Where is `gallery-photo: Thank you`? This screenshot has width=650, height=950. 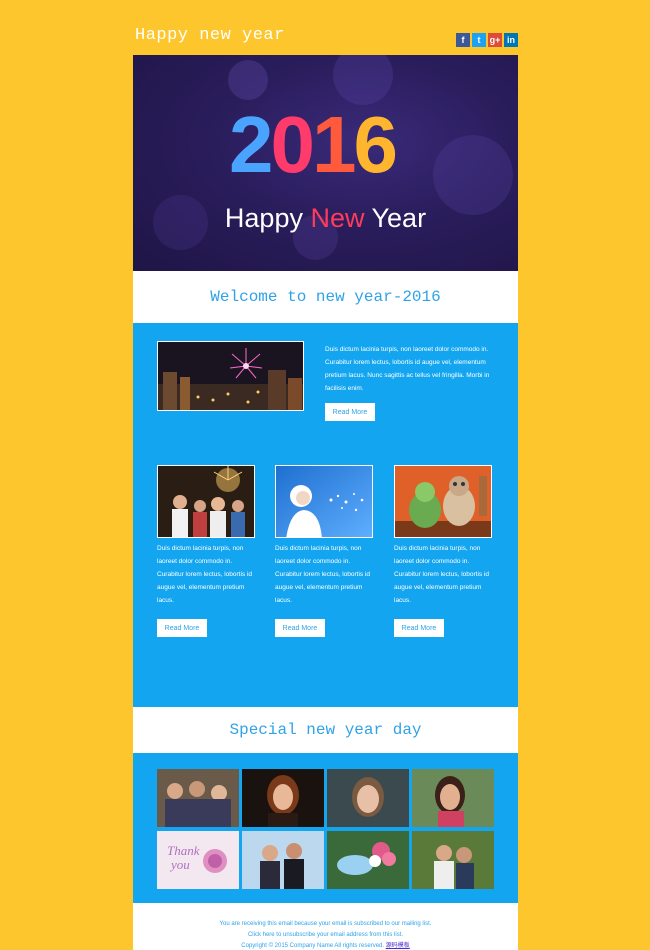 gallery-photo: Thank you is located at coordinates (198, 860).